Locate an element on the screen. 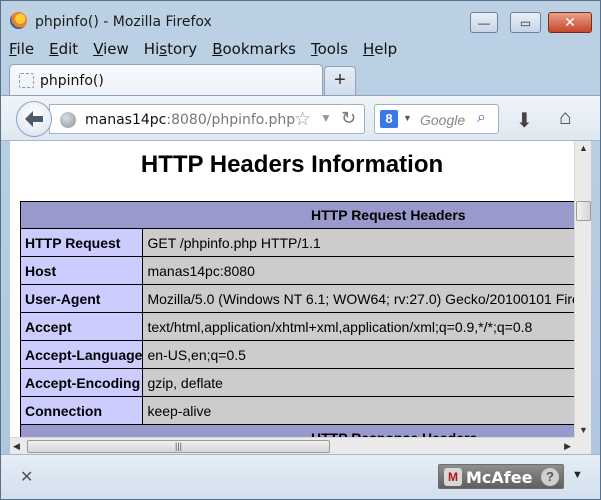 This screenshot has height=500, width=601. new-tab-button: + is located at coordinates (340, 80).